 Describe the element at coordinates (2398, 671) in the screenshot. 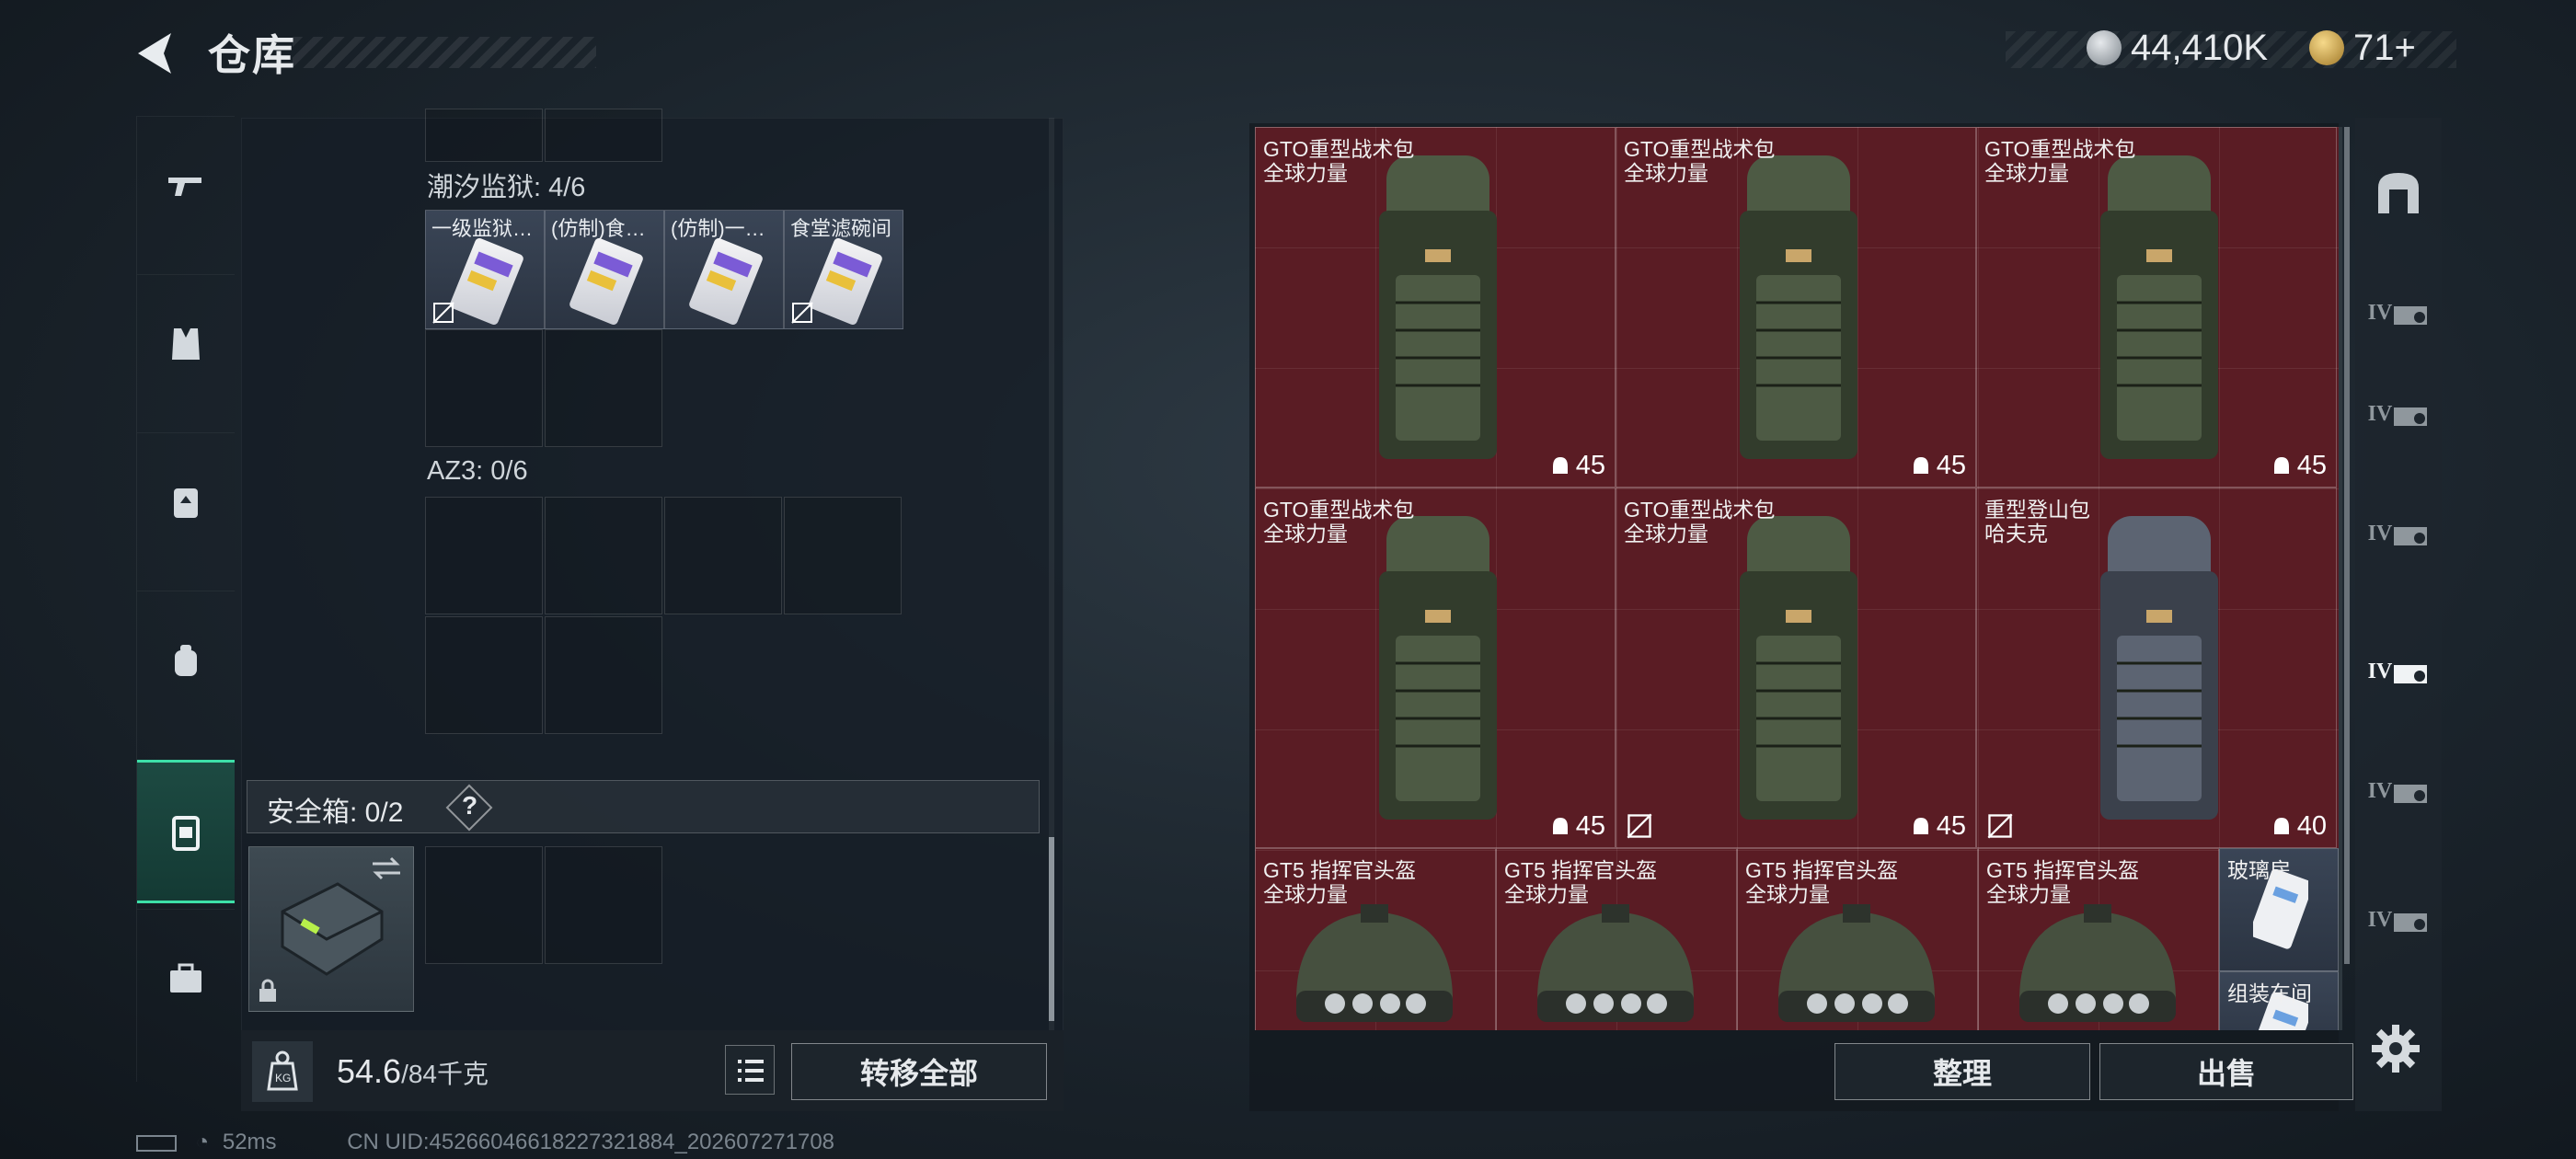

I see `tab-tier-4: IV` at that location.